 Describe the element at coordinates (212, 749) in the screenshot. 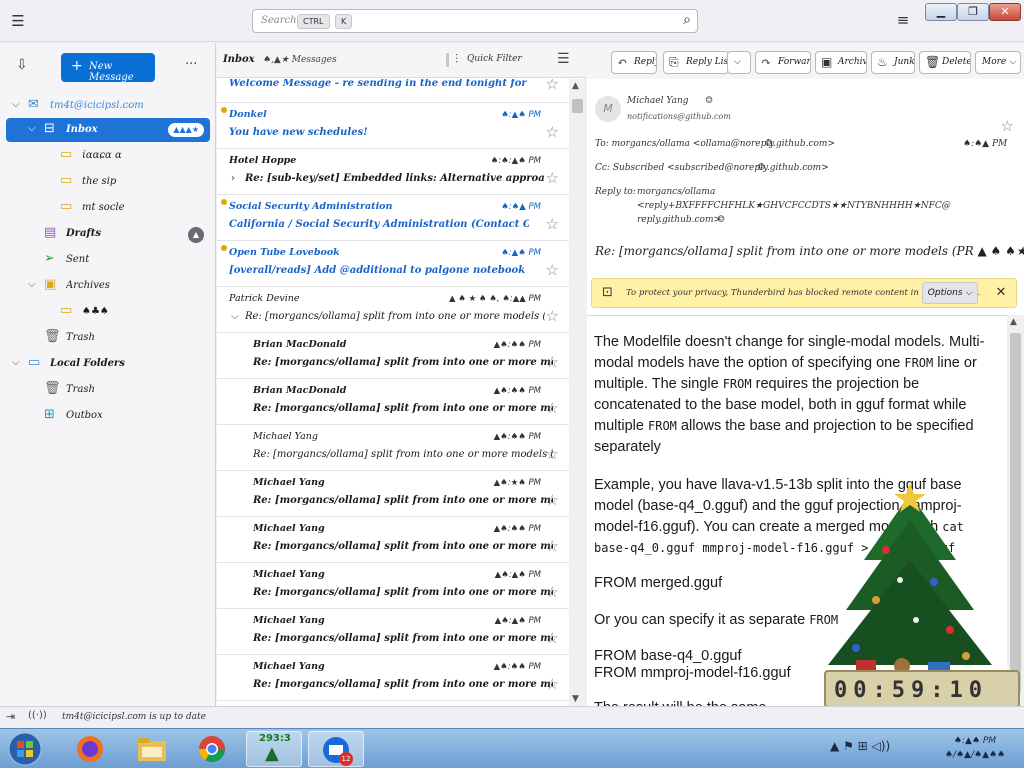

I see `chrome-taskbar-icon` at that location.